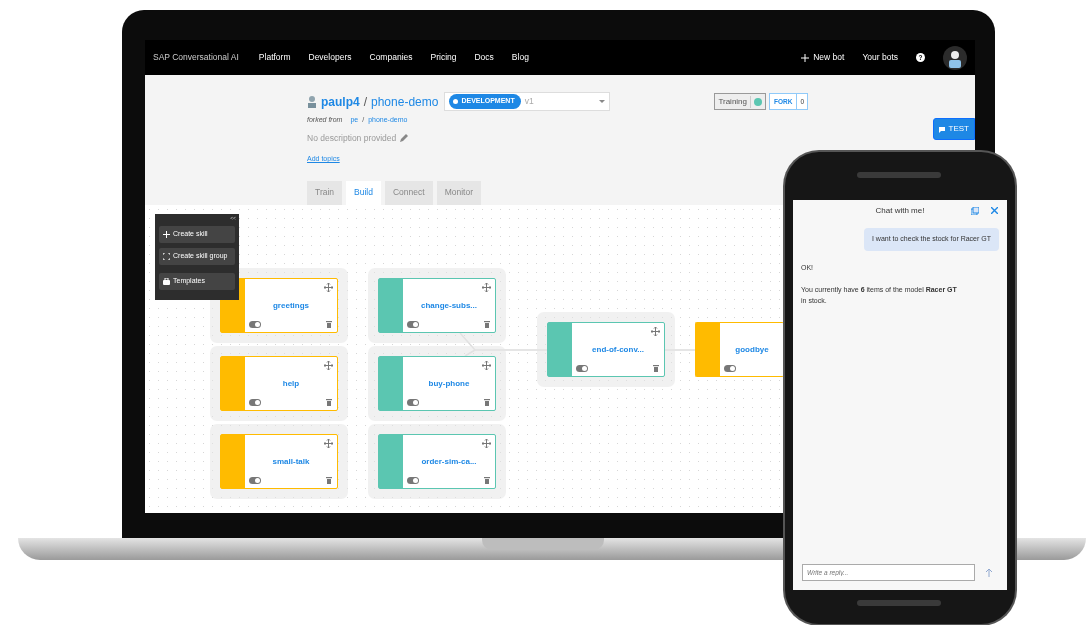 Image resolution: width=1086 pixels, height=625 pixels. What do you see at coordinates (955, 57) in the screenshot?
I see `user-avatar` at bounding box center [955, 57].